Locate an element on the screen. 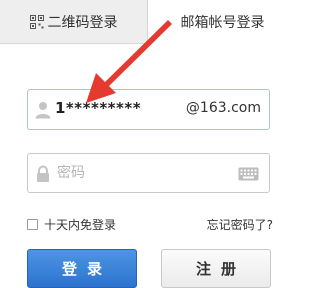 The image size is (320, 288). email-domain-suffix: @163.com is located at coordinates (223, 108).